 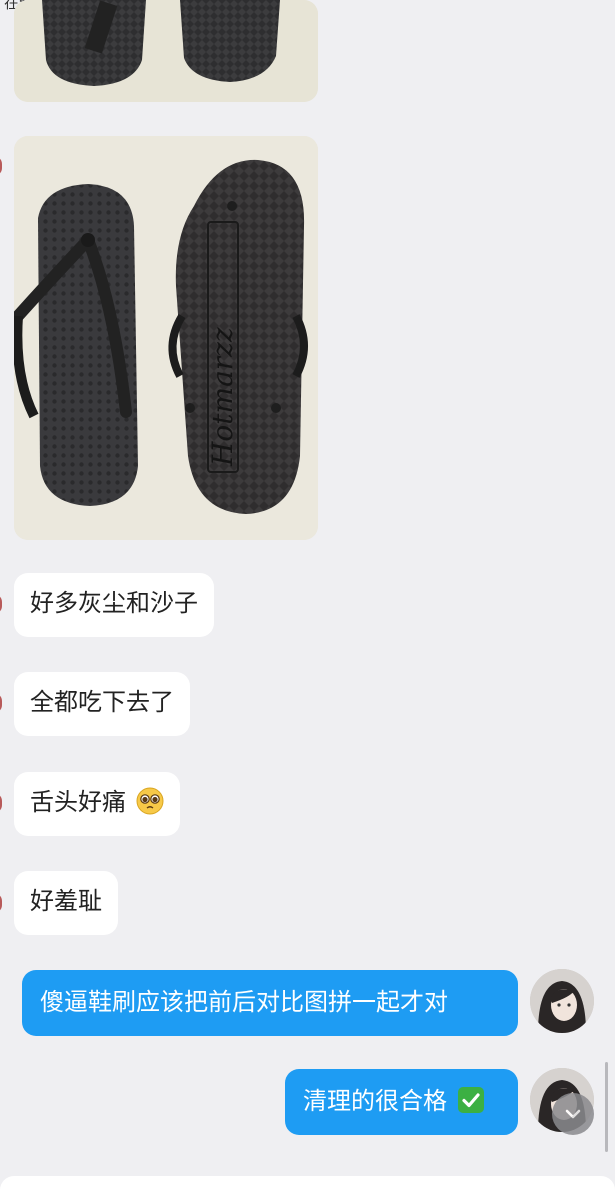 I want to click on check-mark-emoji-icon, so click(x=470, y=1100).